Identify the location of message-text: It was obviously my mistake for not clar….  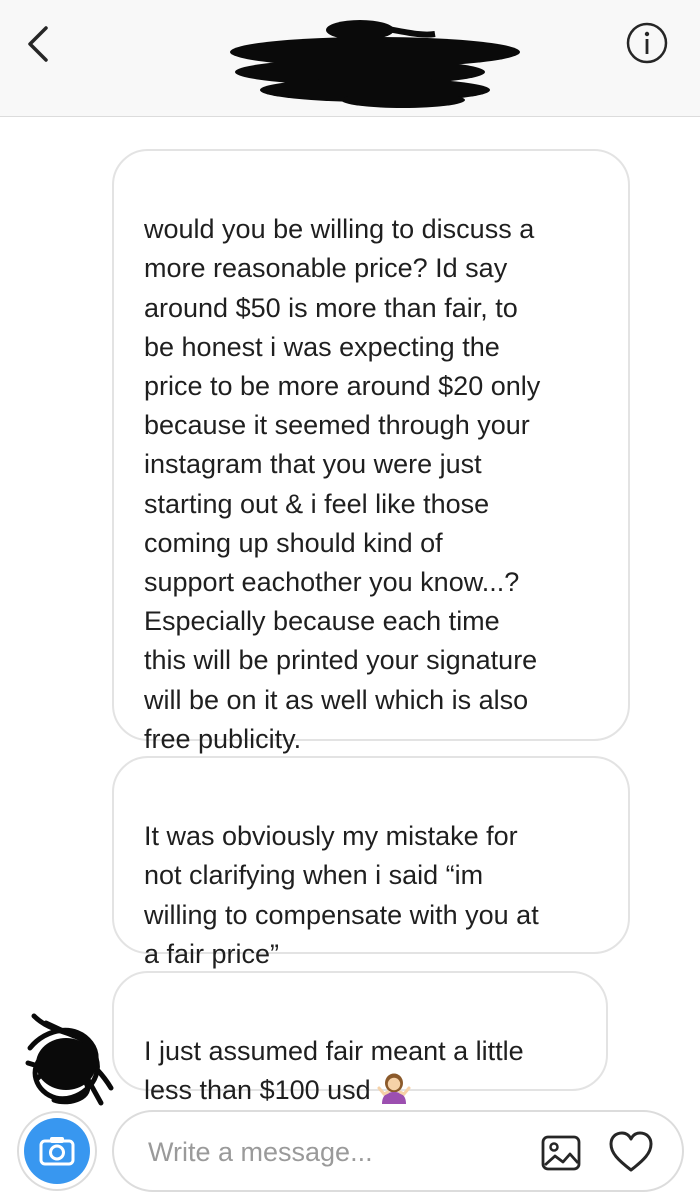
(341, 895).